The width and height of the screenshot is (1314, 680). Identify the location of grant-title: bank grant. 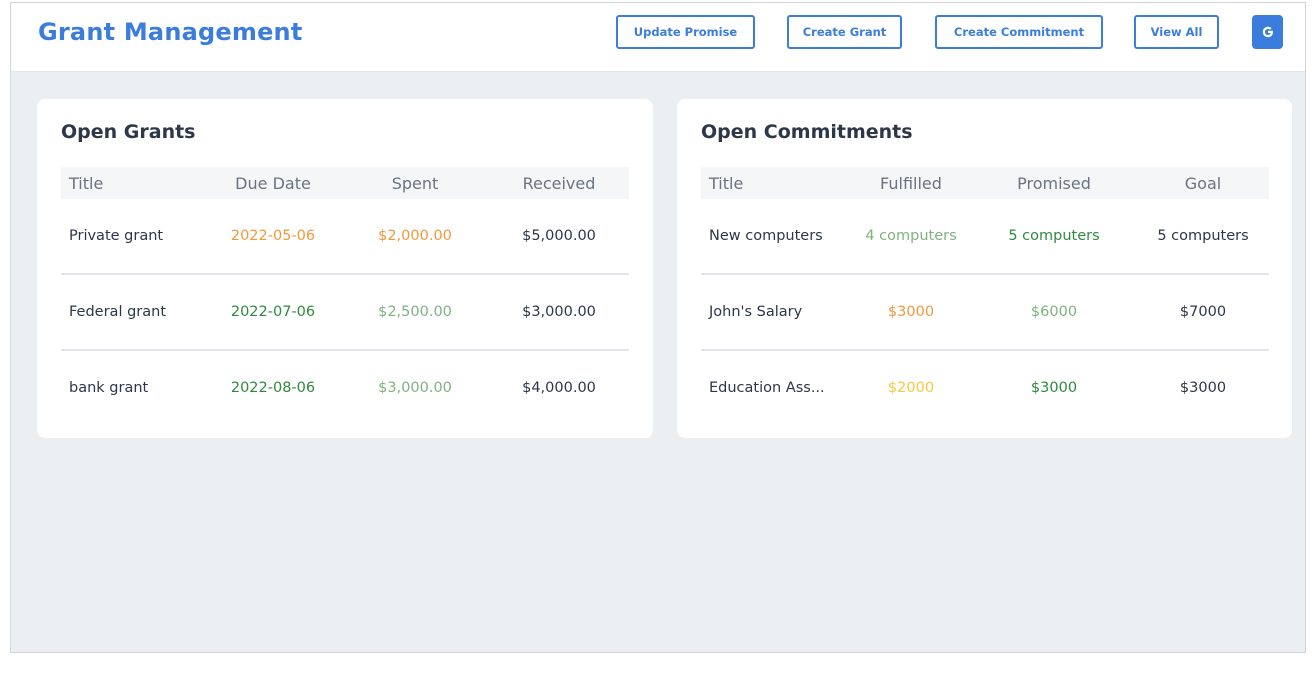
(109, 388).